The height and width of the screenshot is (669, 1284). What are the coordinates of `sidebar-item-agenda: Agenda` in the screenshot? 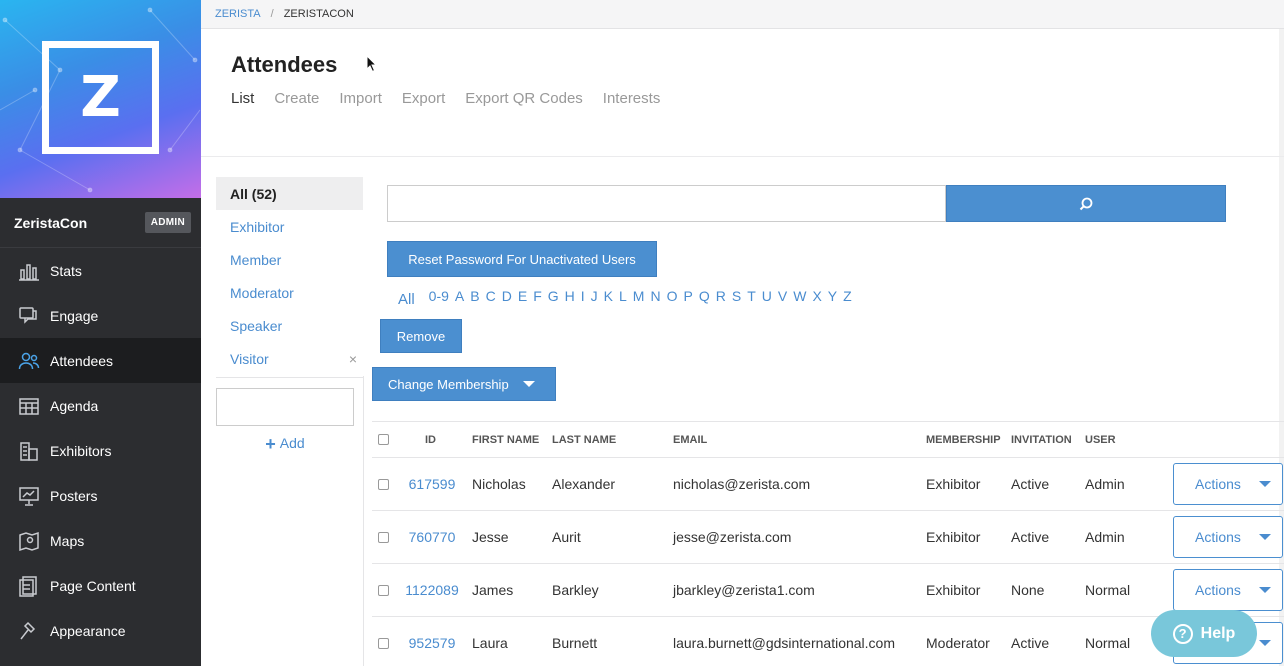 It's located at (100, 405).